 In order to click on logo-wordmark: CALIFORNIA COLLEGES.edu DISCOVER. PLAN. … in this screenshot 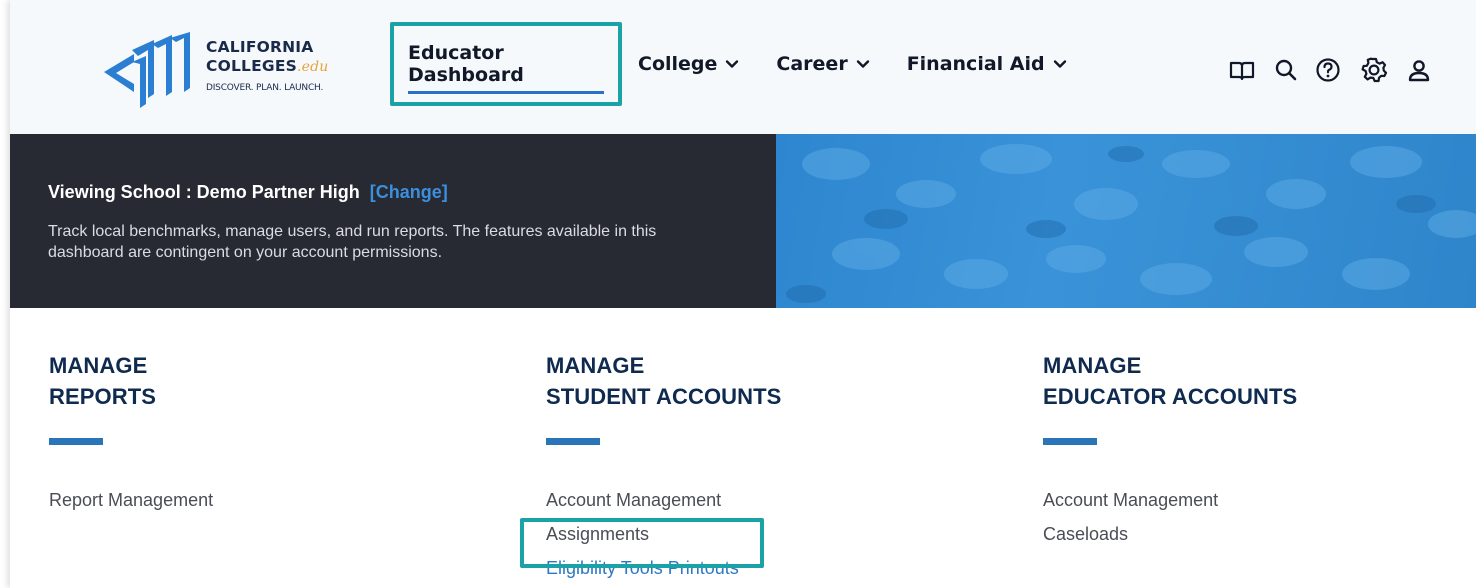, I will do `click(267, 65)`.